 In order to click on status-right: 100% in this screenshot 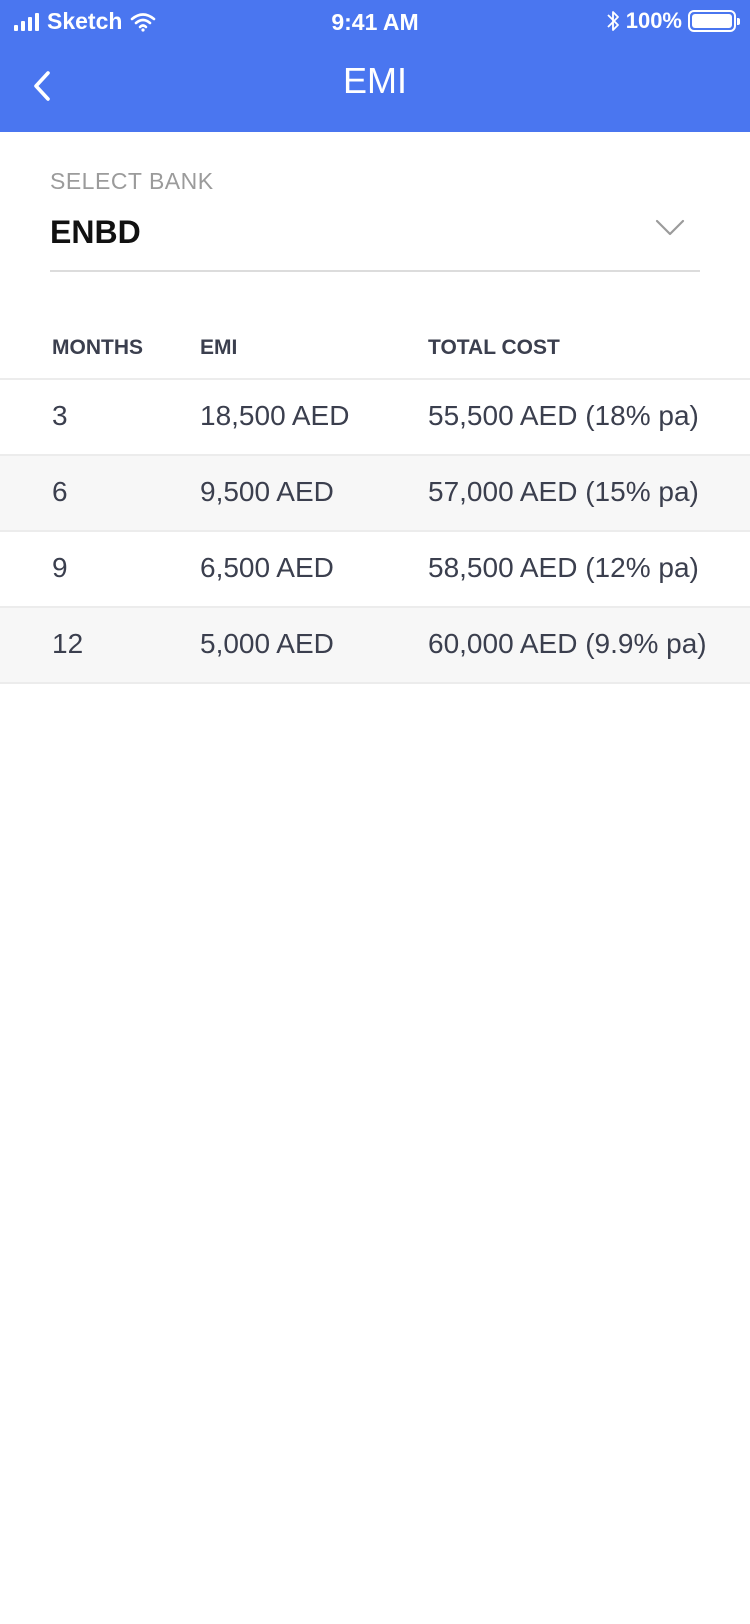, I will do `click(673, 21)`.